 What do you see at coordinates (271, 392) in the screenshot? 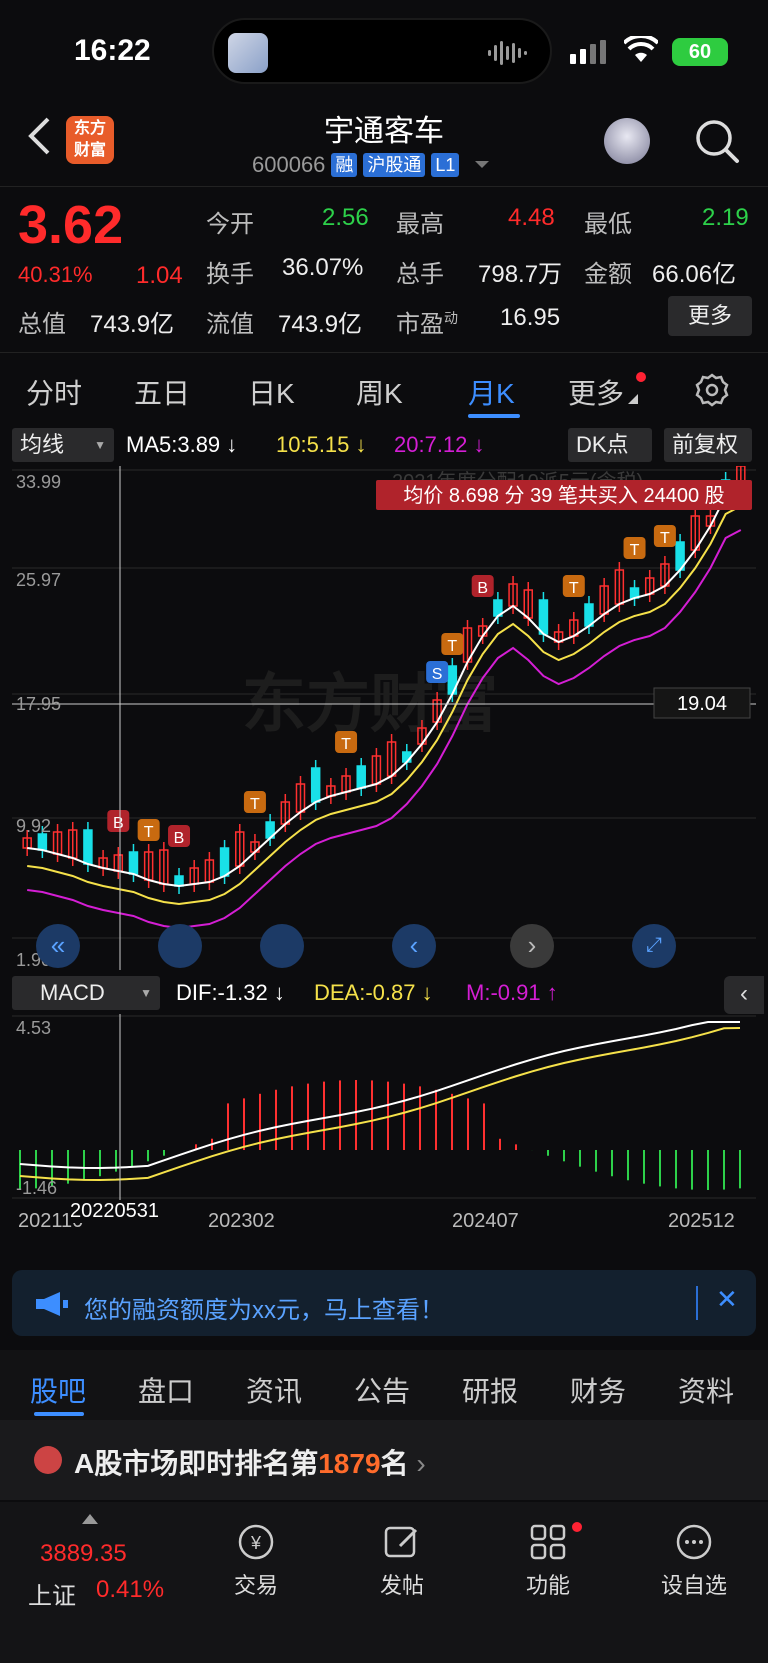
I see `tab-daily-k: 日K` at bounding box center [271, 392].